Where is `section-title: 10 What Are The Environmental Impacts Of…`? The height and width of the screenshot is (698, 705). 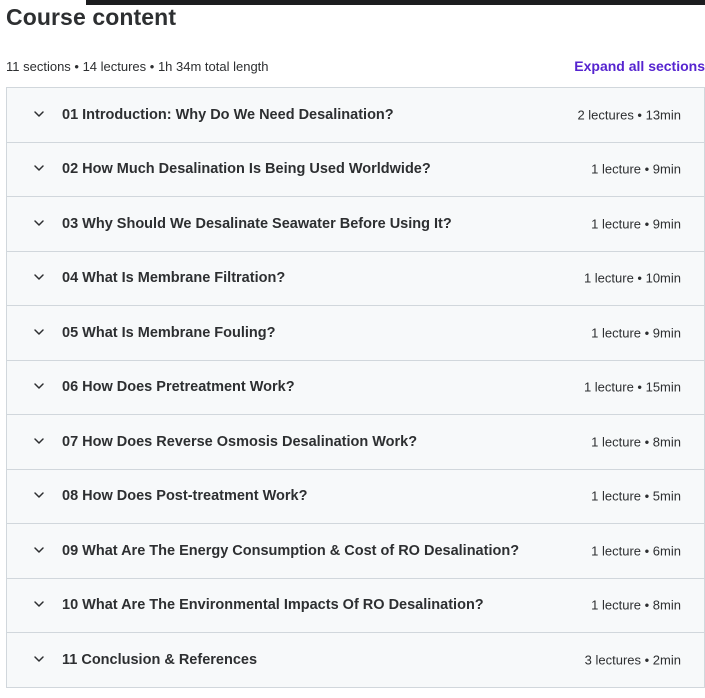 section-title: 10 What Are The Environmental Impacts Of… is located at coordinates (273, 605).